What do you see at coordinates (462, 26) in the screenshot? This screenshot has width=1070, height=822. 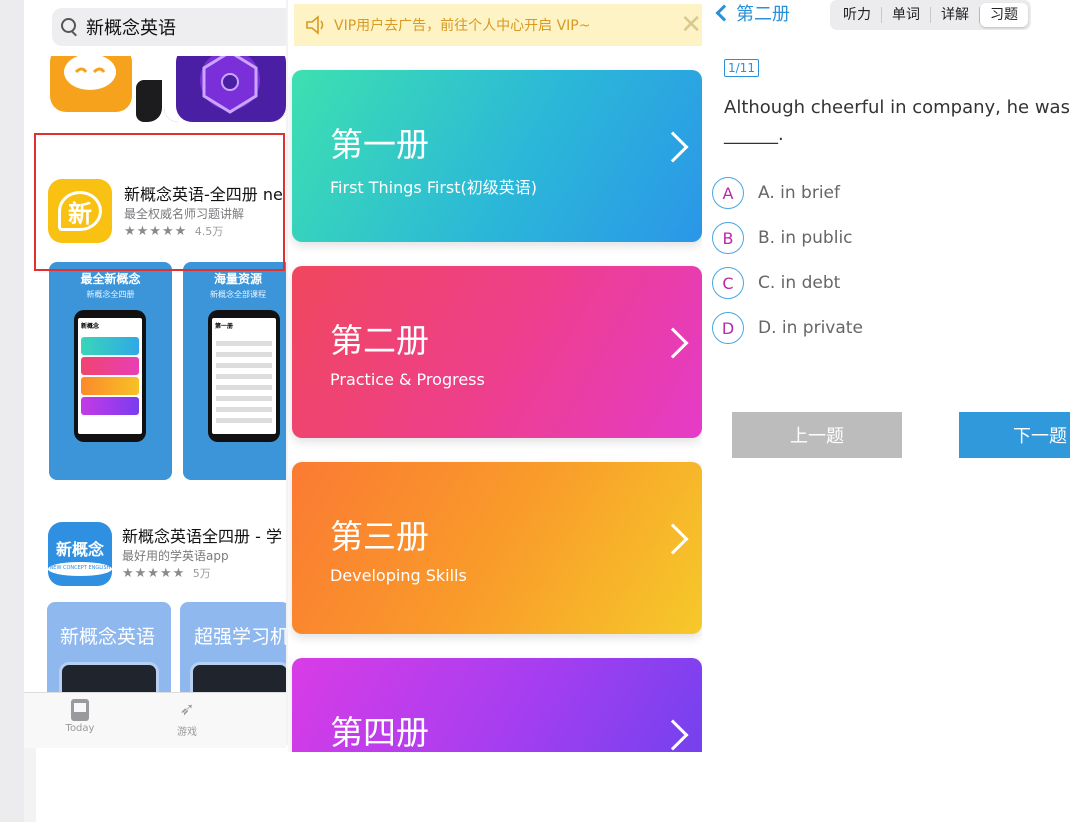 I see `vip-banner-text: VIP用户去广告，前往个人中心开启 VIP~` at bounding box center [462, 26].